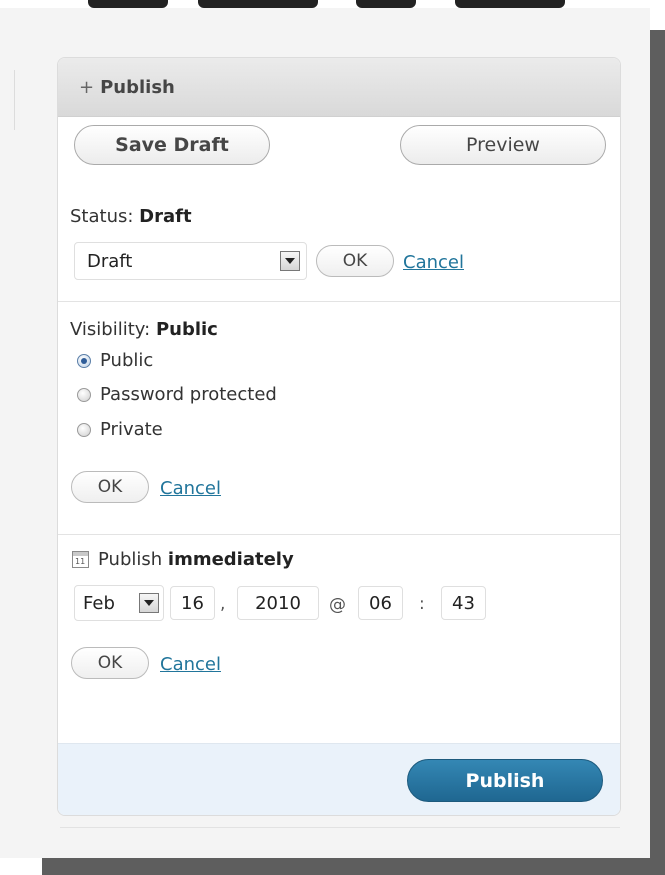 The image size is (665, 875). Describe the element at coordinates (339, 87) in the screenshot. I see `publish-box-header: + Publish` at that location.